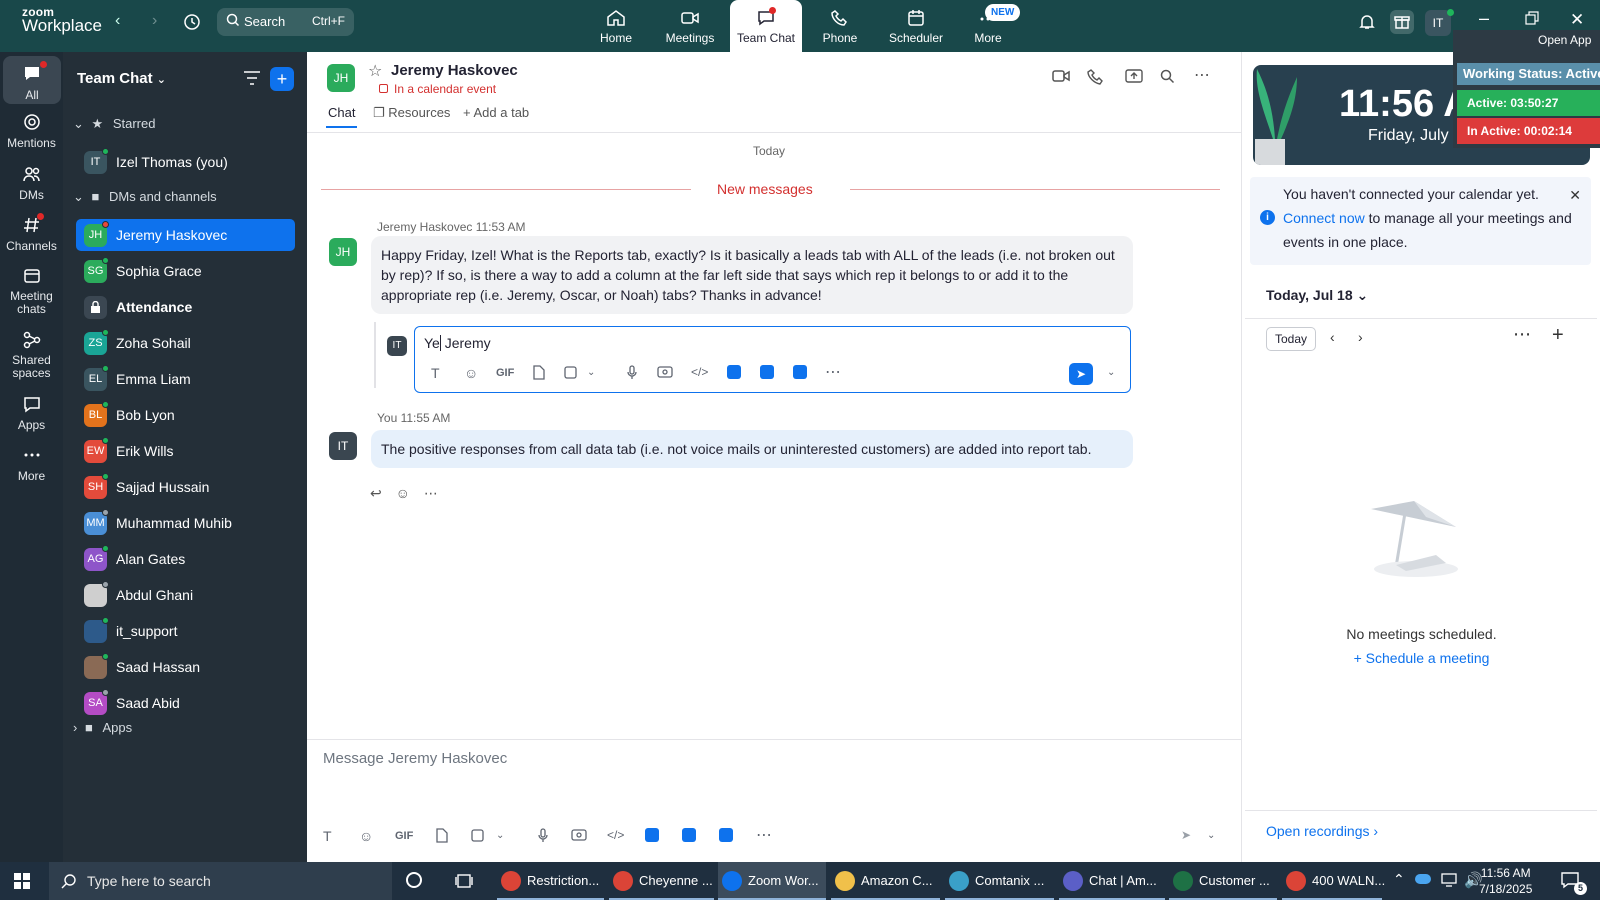 The image size is (1600, 900). I want to click on send-disabled-icon: ➤, so click(1186, 835).